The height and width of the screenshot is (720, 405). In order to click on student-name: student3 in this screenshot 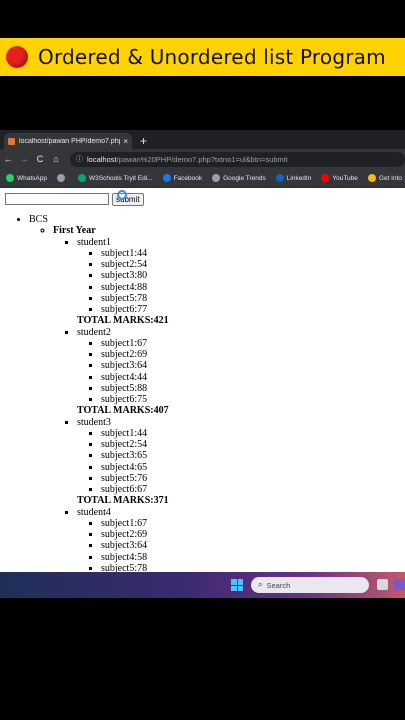, I will do `click(94, 422)`.